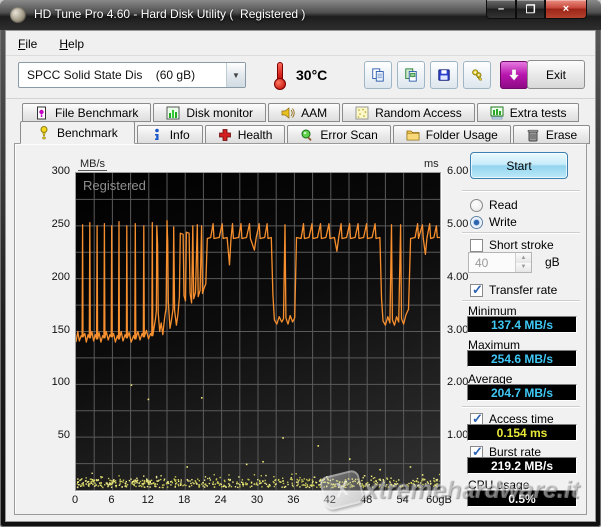  I want to click on y-right-axis-title: ms, so click(431, 164).